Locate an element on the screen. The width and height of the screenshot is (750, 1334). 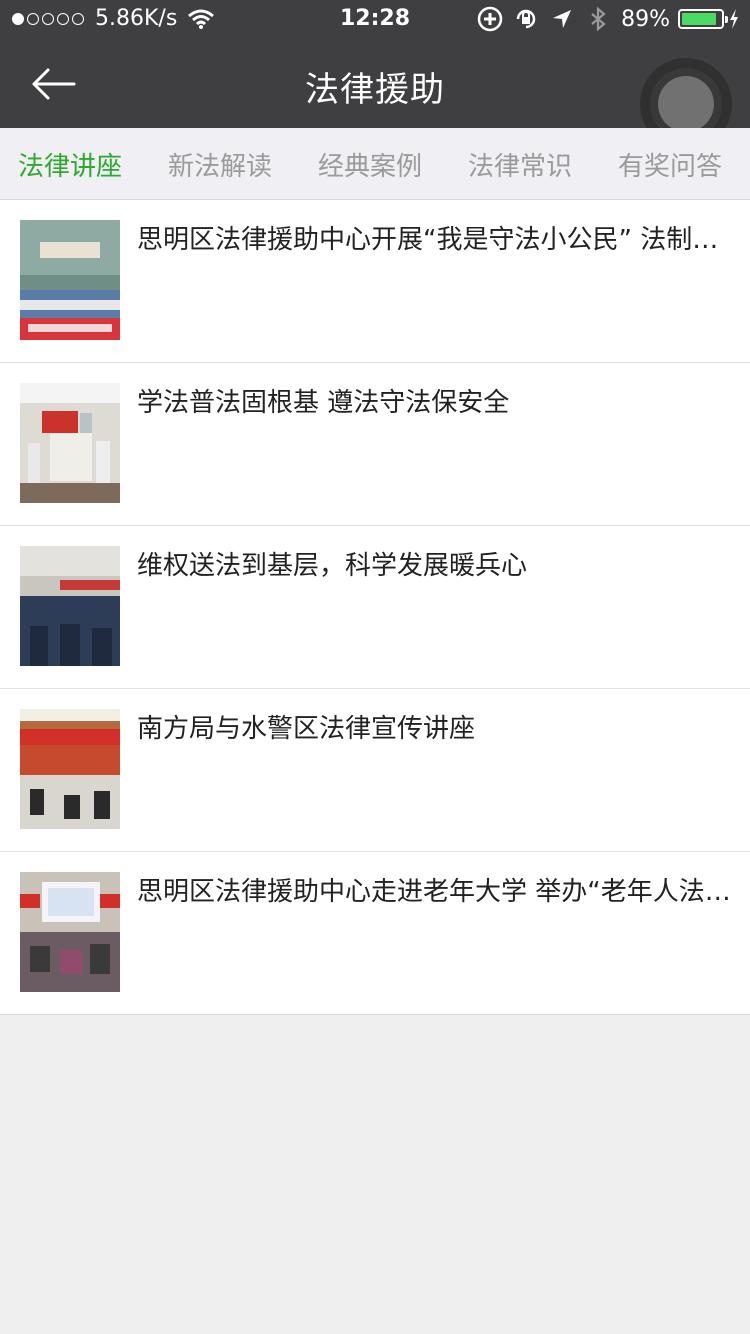
battery-percent: 89% is located at coordinates (645, 19).